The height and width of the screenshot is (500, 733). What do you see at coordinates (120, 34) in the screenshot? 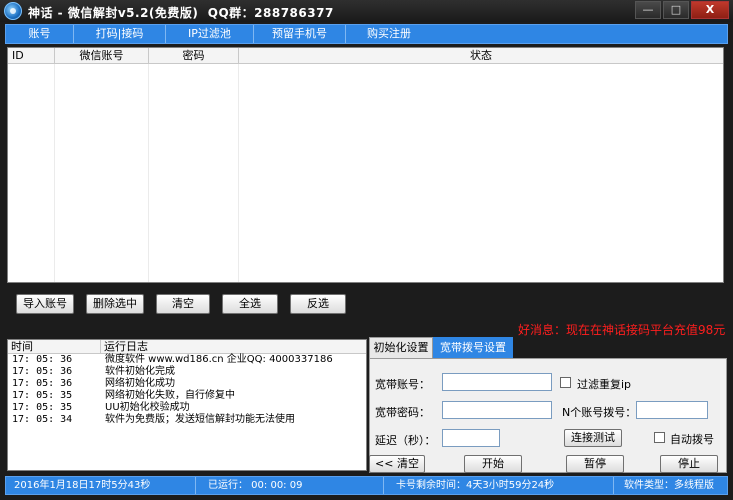
I see `menu-captcha-sms: 打码|接码` at bounding box center [120, 34].